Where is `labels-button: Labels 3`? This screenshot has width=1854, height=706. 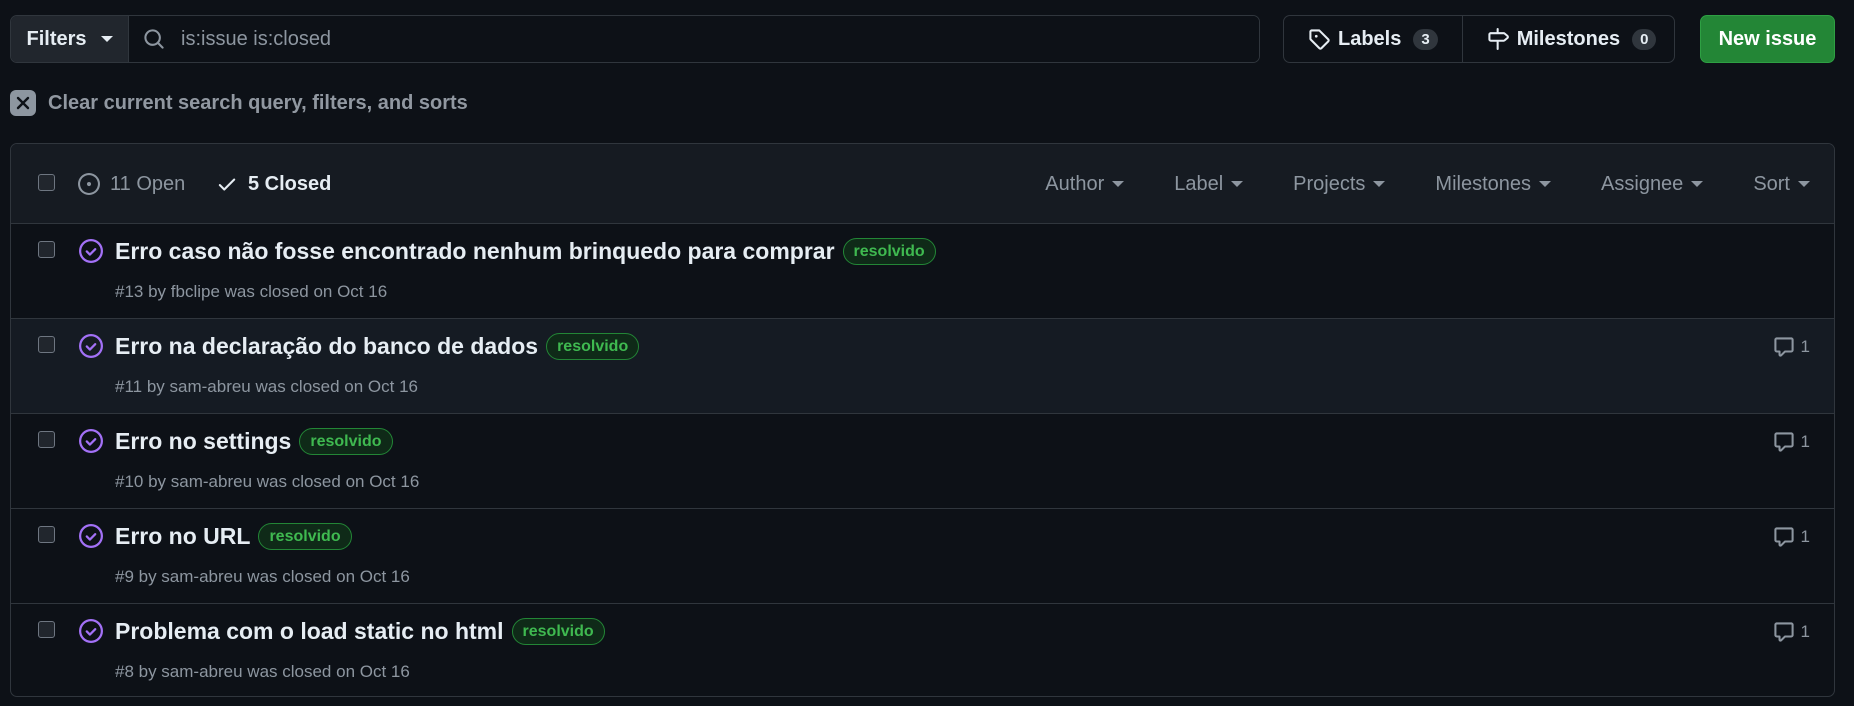 labels-button: Labels 3 is located at coordinates (1373, 39).